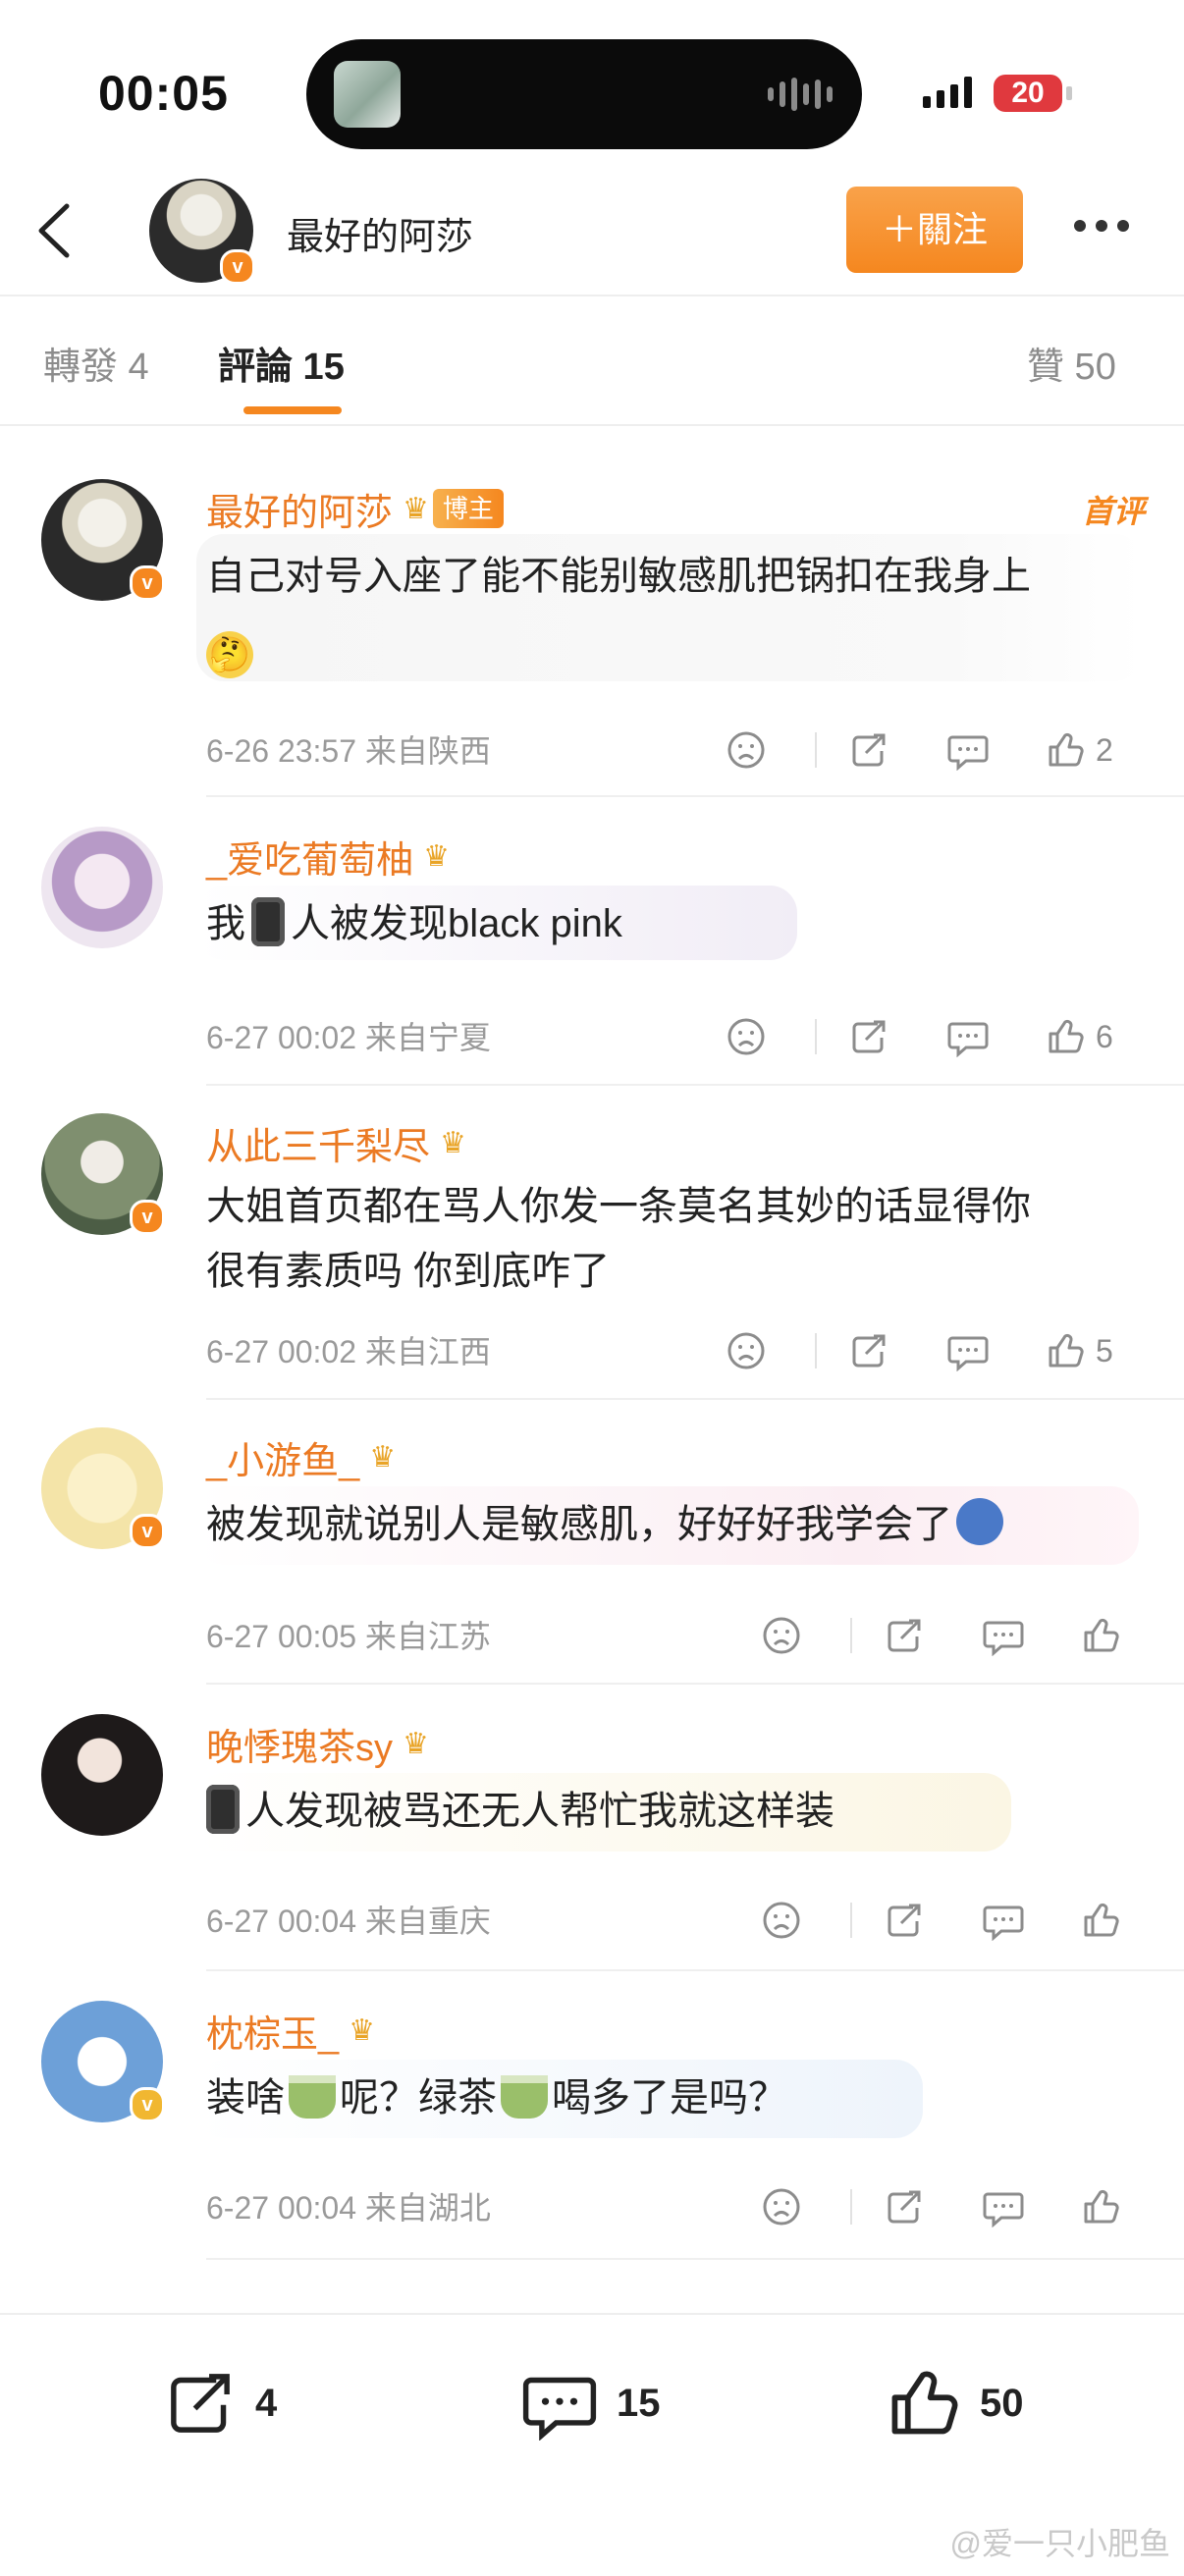 The height and width of the screenshot is (2576, 1184). What do you see at coordinates (1104, 749) in the screenshot?
I see `like-count: 2` at bounding box center [1104, 749].